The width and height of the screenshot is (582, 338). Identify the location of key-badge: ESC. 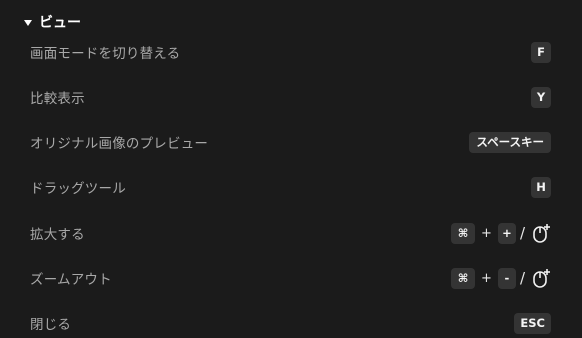
(532, 323).